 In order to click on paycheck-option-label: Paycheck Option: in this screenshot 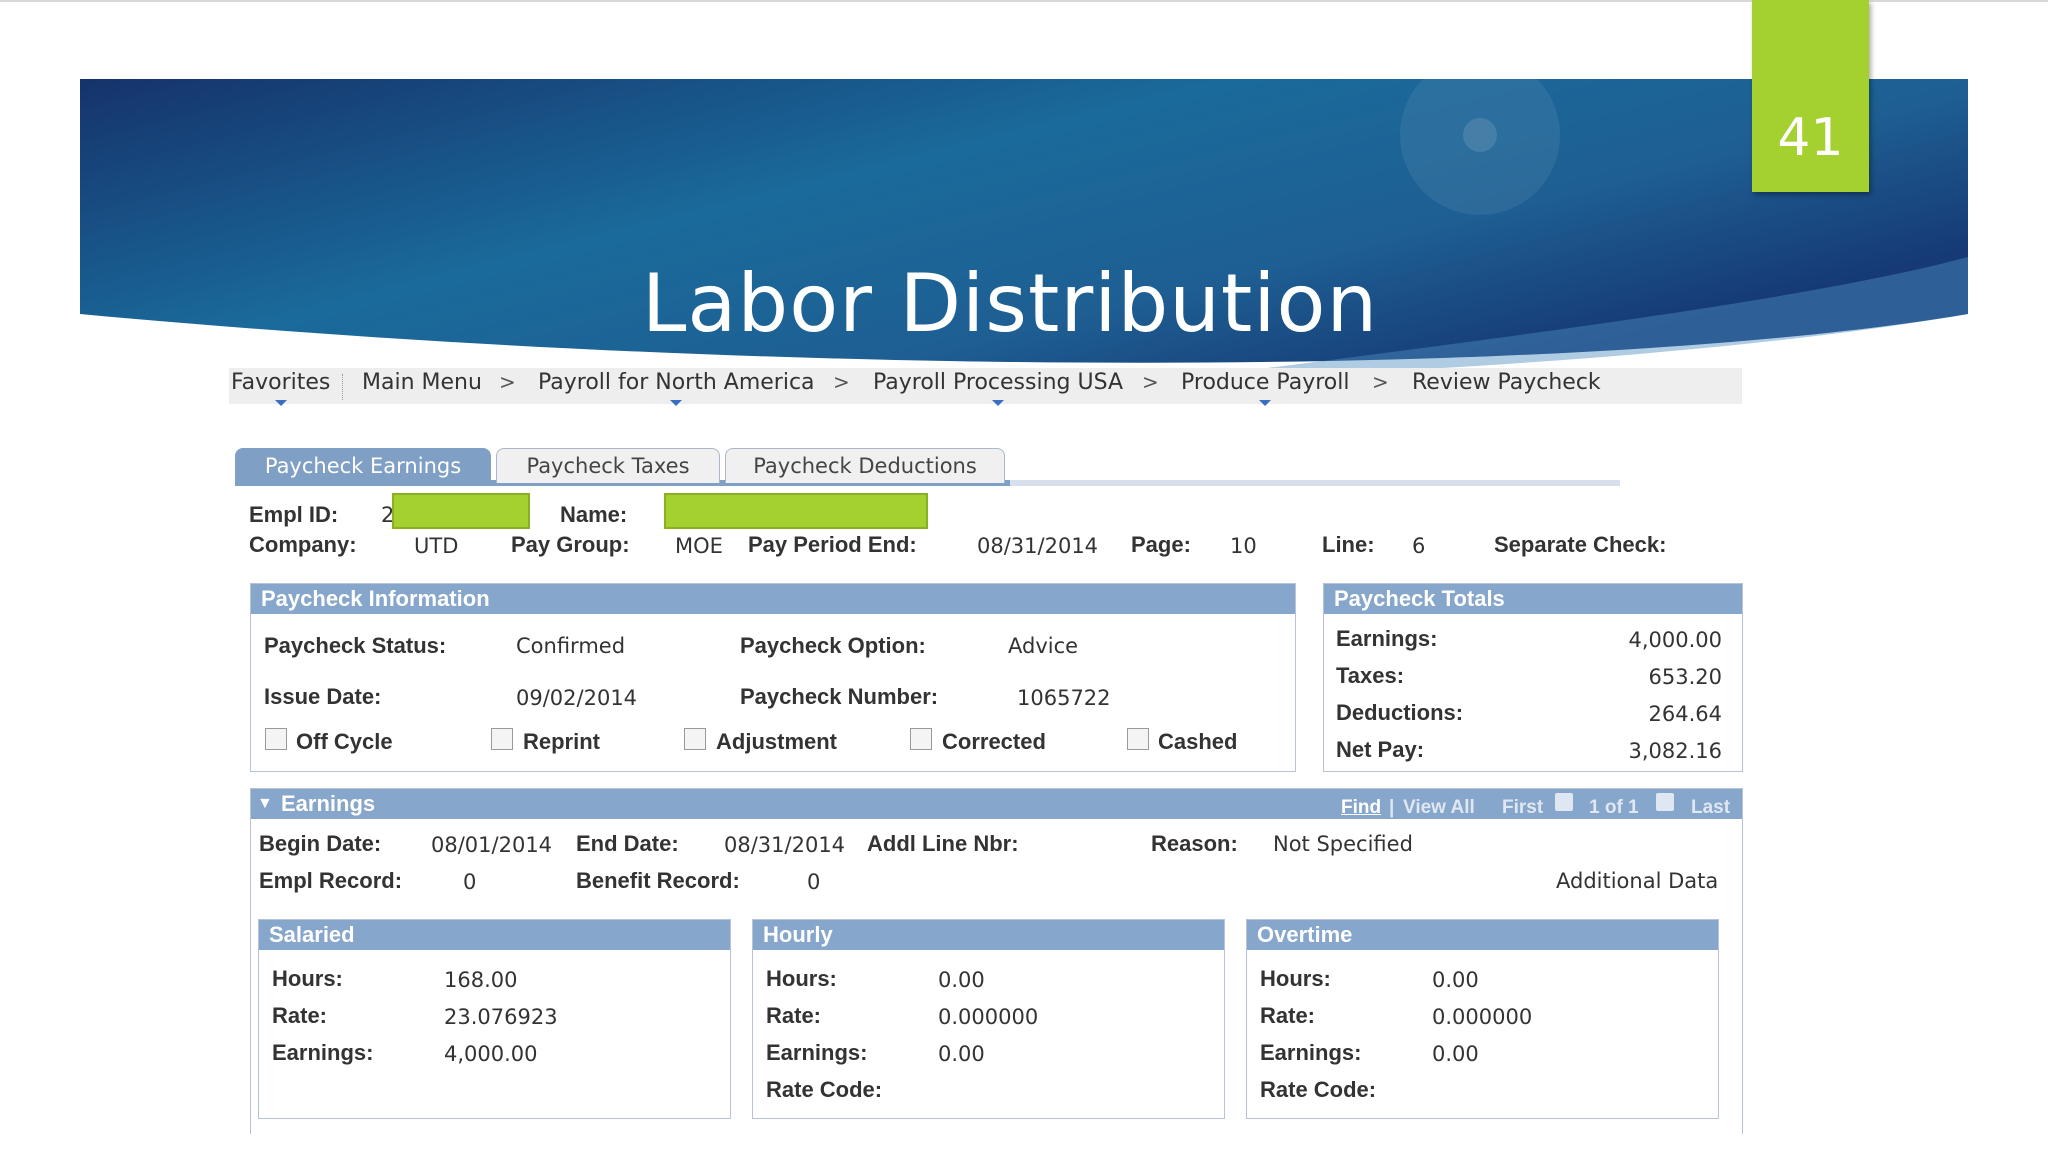, I will do `click(833, 645)`.